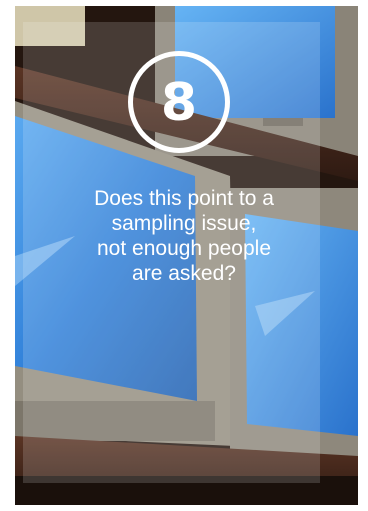 The width and height of the screenshot is (368, 511). I want to click on question-line: sampling issue,, so click(184, 223).